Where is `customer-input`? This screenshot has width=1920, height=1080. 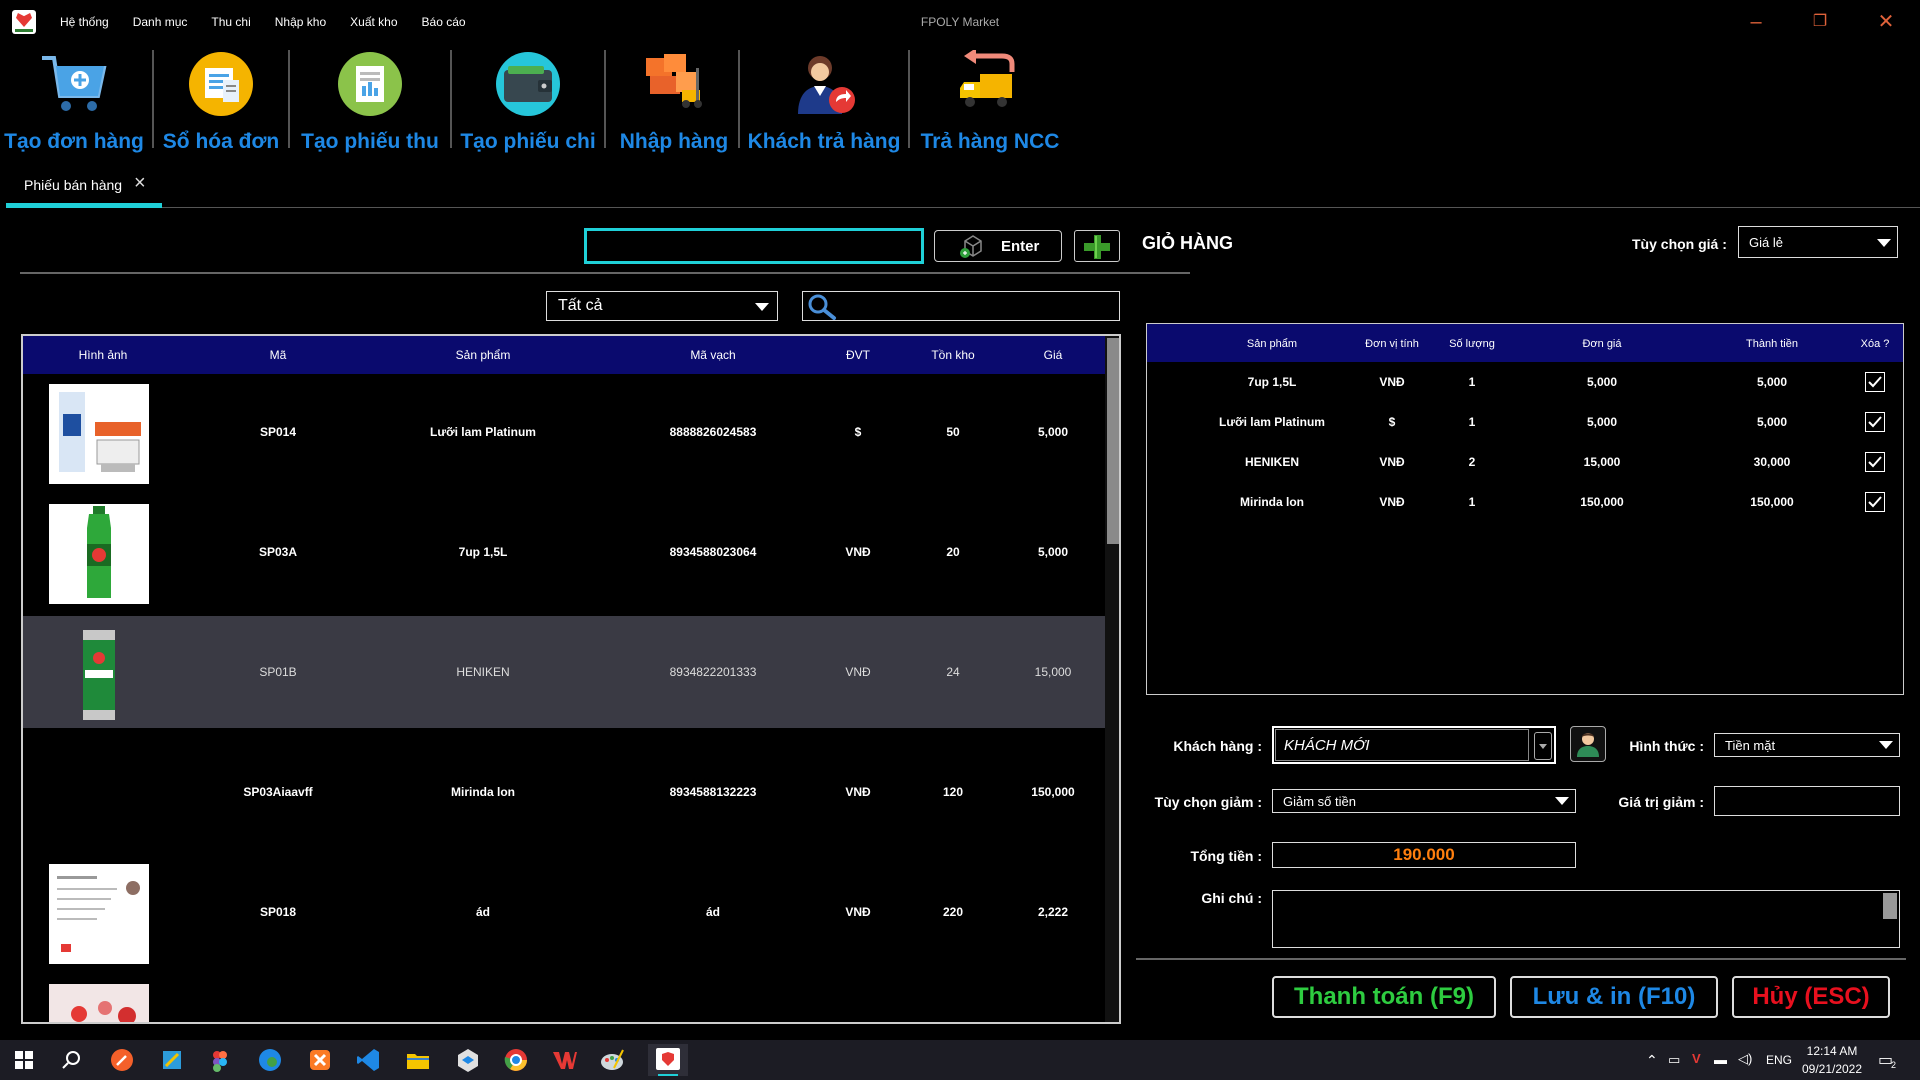 customer-input is located at coordinates (1402, 745).